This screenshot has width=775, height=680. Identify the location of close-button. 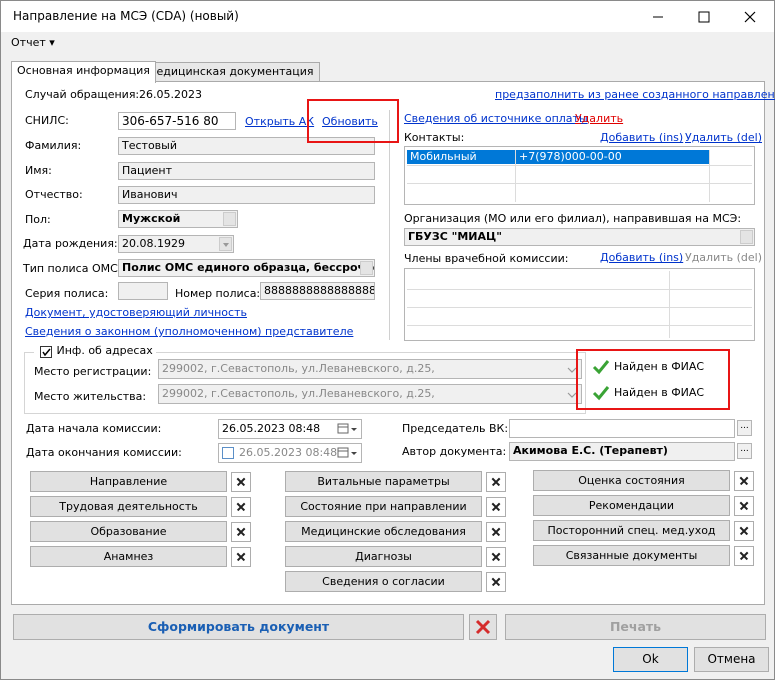
(750, 16).